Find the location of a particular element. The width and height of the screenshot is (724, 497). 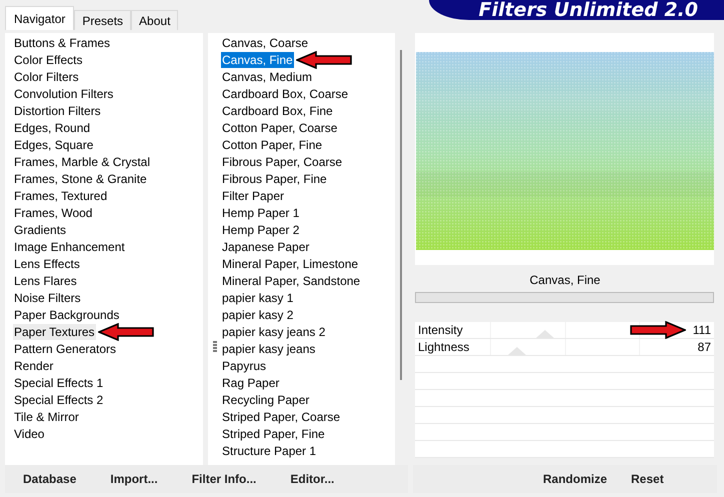

list-item: Frames, Wood is located at coordinates (53, 212).